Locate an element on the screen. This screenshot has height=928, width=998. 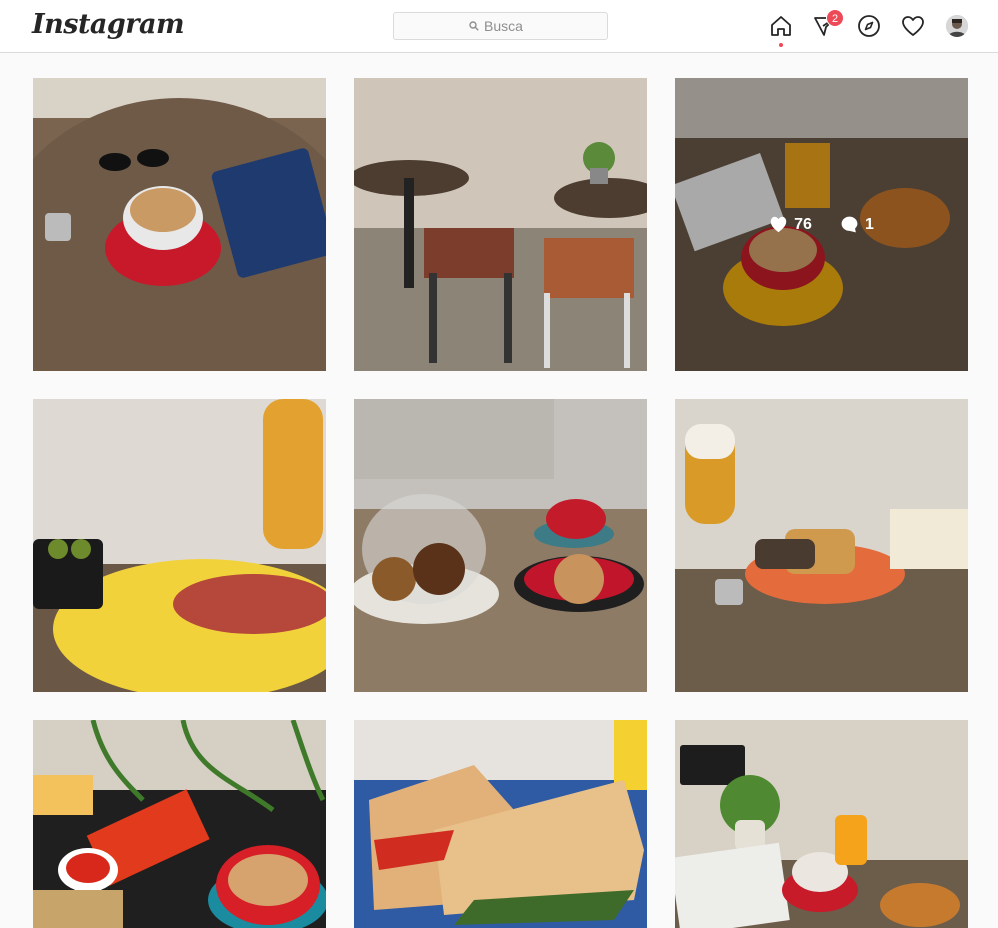
post-thumbnail: 76 1 is located at coordinates (821, 224).